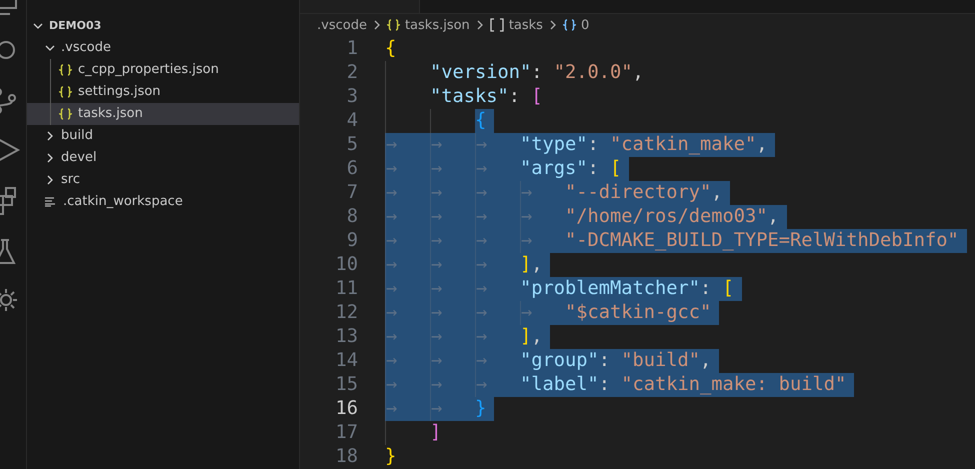 The image size is (975, 469). What do you see at coordinates (346, 456) in the screenshot?
I see `line-number: 18` at bounding box center [346, 456].